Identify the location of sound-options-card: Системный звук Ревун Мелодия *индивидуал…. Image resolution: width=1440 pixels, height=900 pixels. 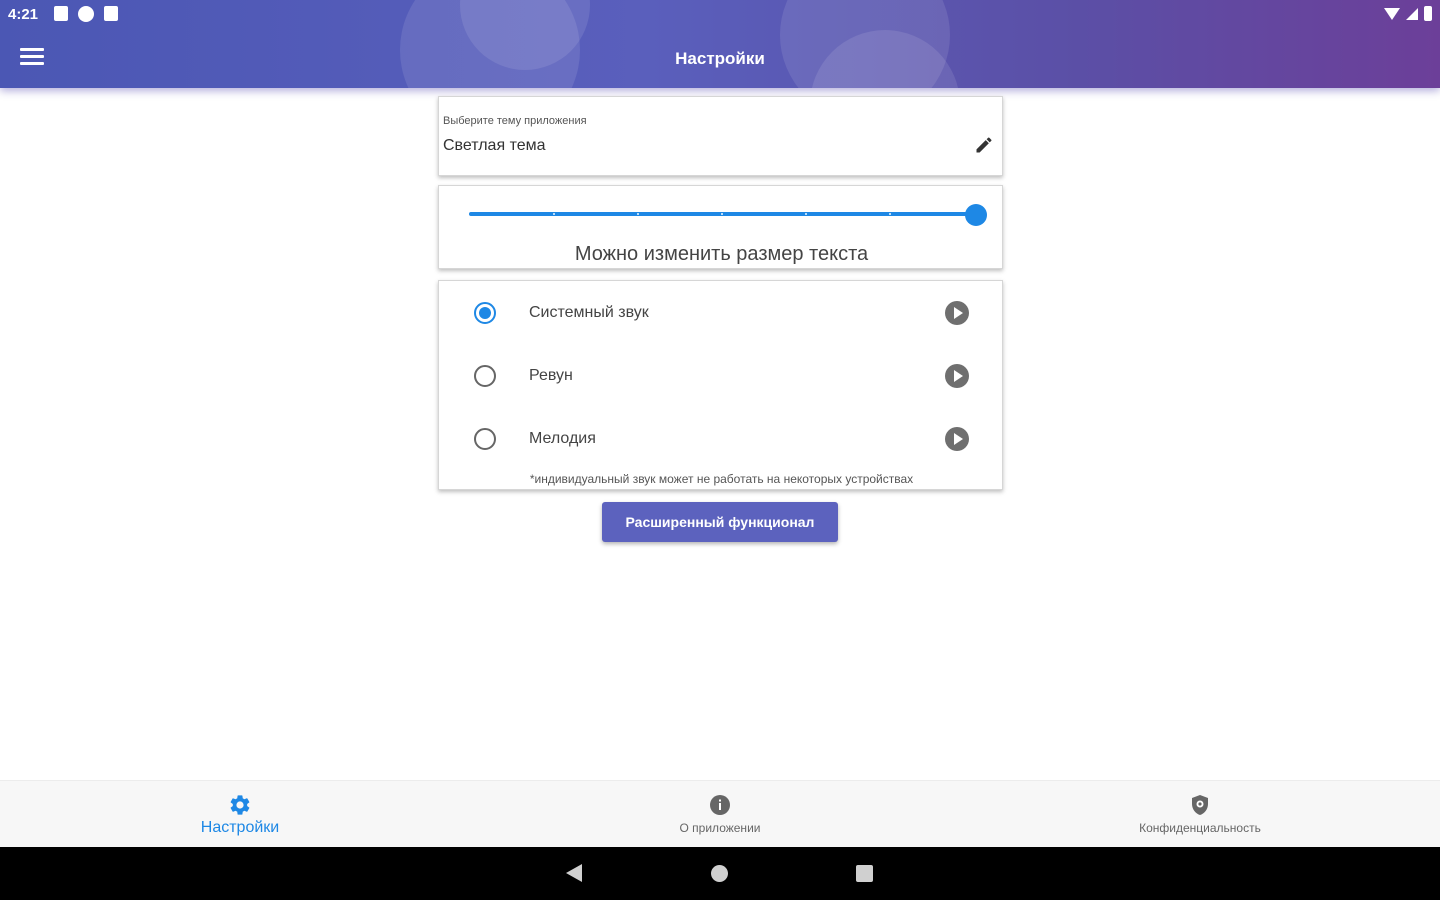
(720, 385).